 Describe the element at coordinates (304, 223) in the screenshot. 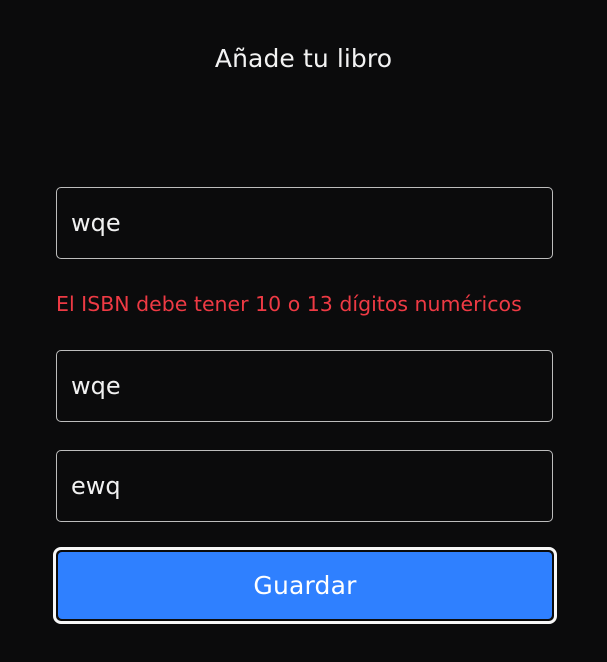

I see `isbn-input` at that location.